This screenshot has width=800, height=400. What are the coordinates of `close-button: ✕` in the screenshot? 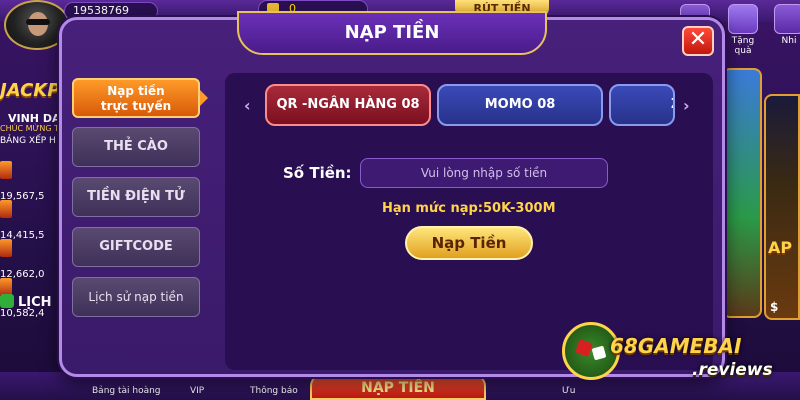 It's located at (698, 41).